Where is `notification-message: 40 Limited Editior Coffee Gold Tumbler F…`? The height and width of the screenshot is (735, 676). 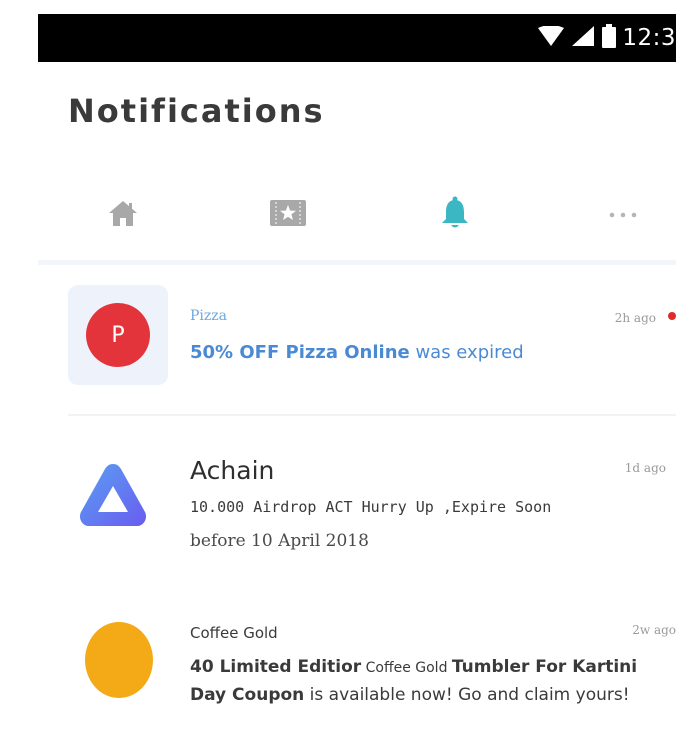
notification-message: 40 Limited Editior Coffee Gold Tumbler F… is located at coordinates (433, 681).